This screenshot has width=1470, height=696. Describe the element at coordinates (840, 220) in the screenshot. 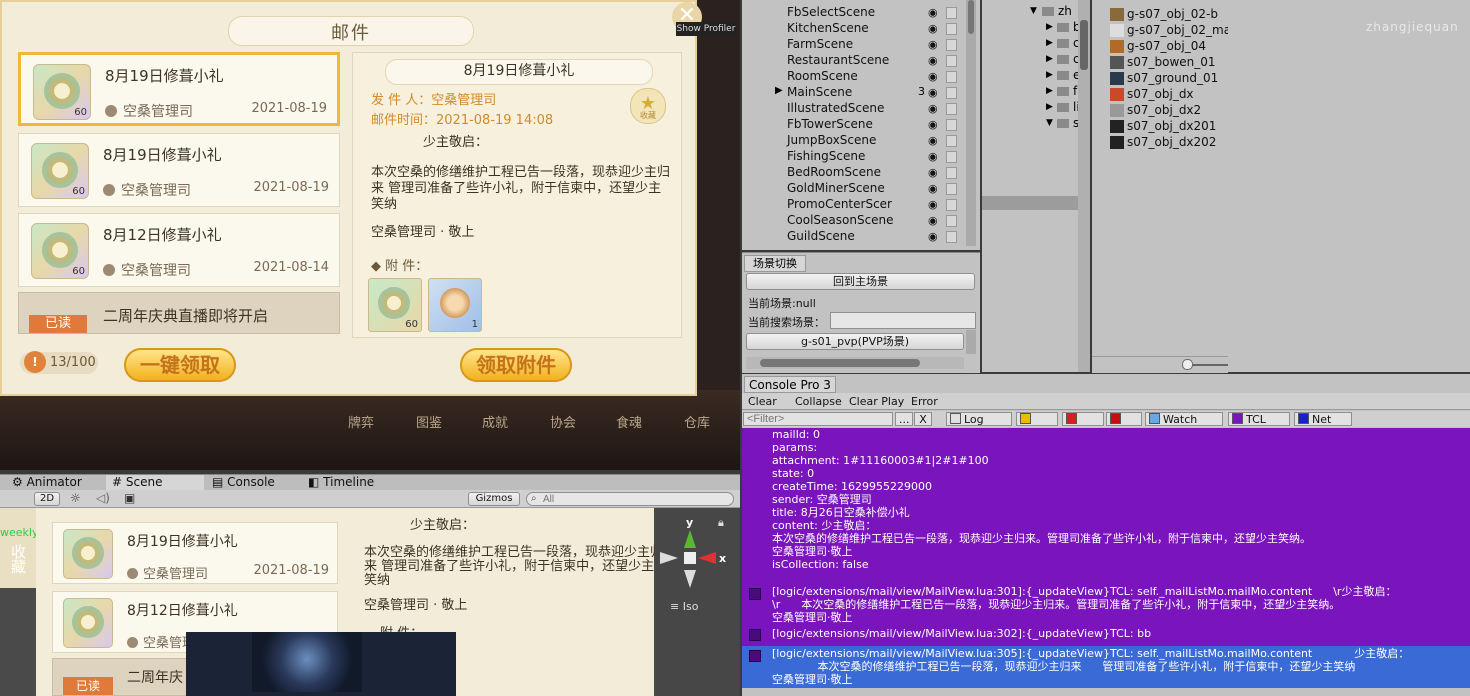

I see `hierarchy-item: CoolSeasonScene` at that location.